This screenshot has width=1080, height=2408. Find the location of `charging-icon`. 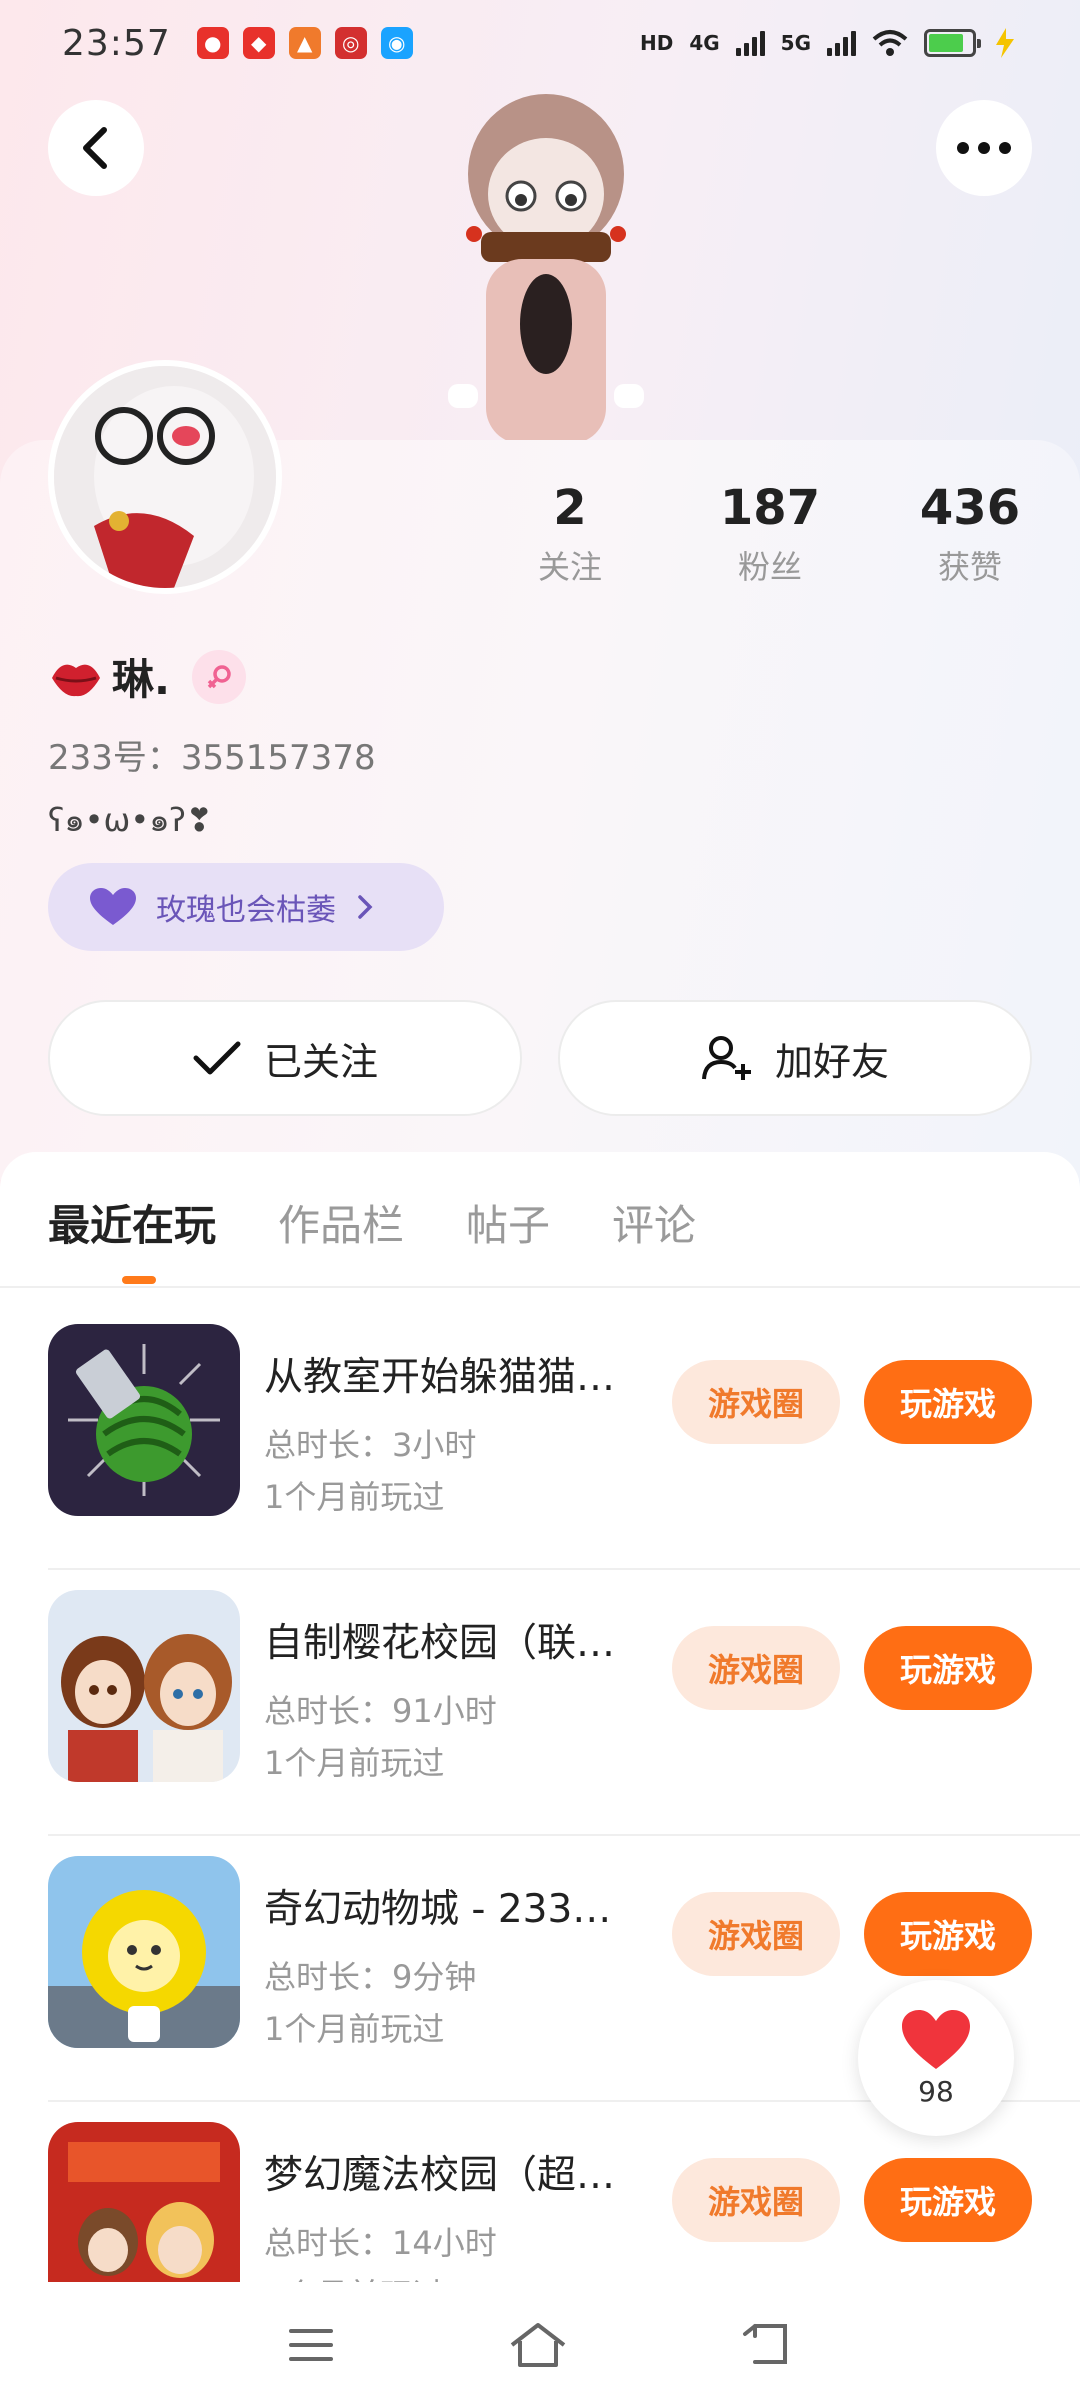

charging-icon is located at coordinates (1005, 43).